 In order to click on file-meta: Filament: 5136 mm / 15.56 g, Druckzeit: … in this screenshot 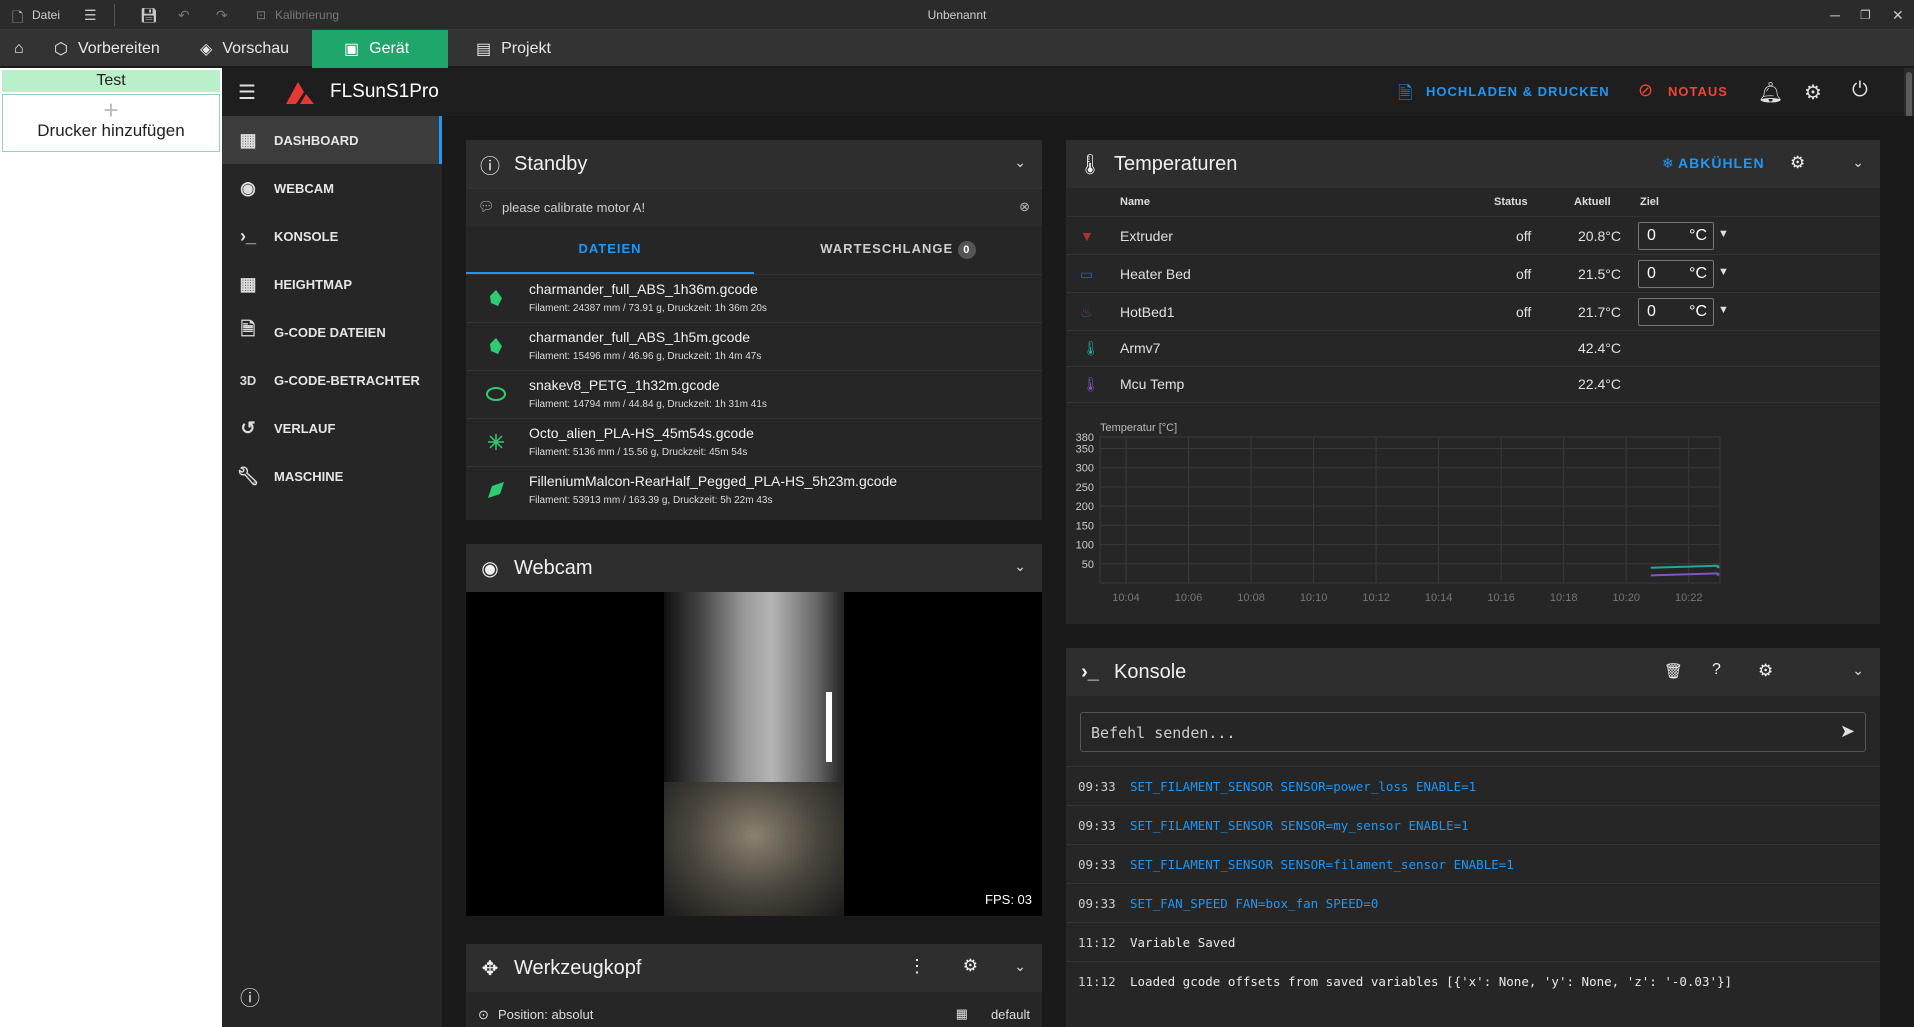, I will do `click(638, 452)`.